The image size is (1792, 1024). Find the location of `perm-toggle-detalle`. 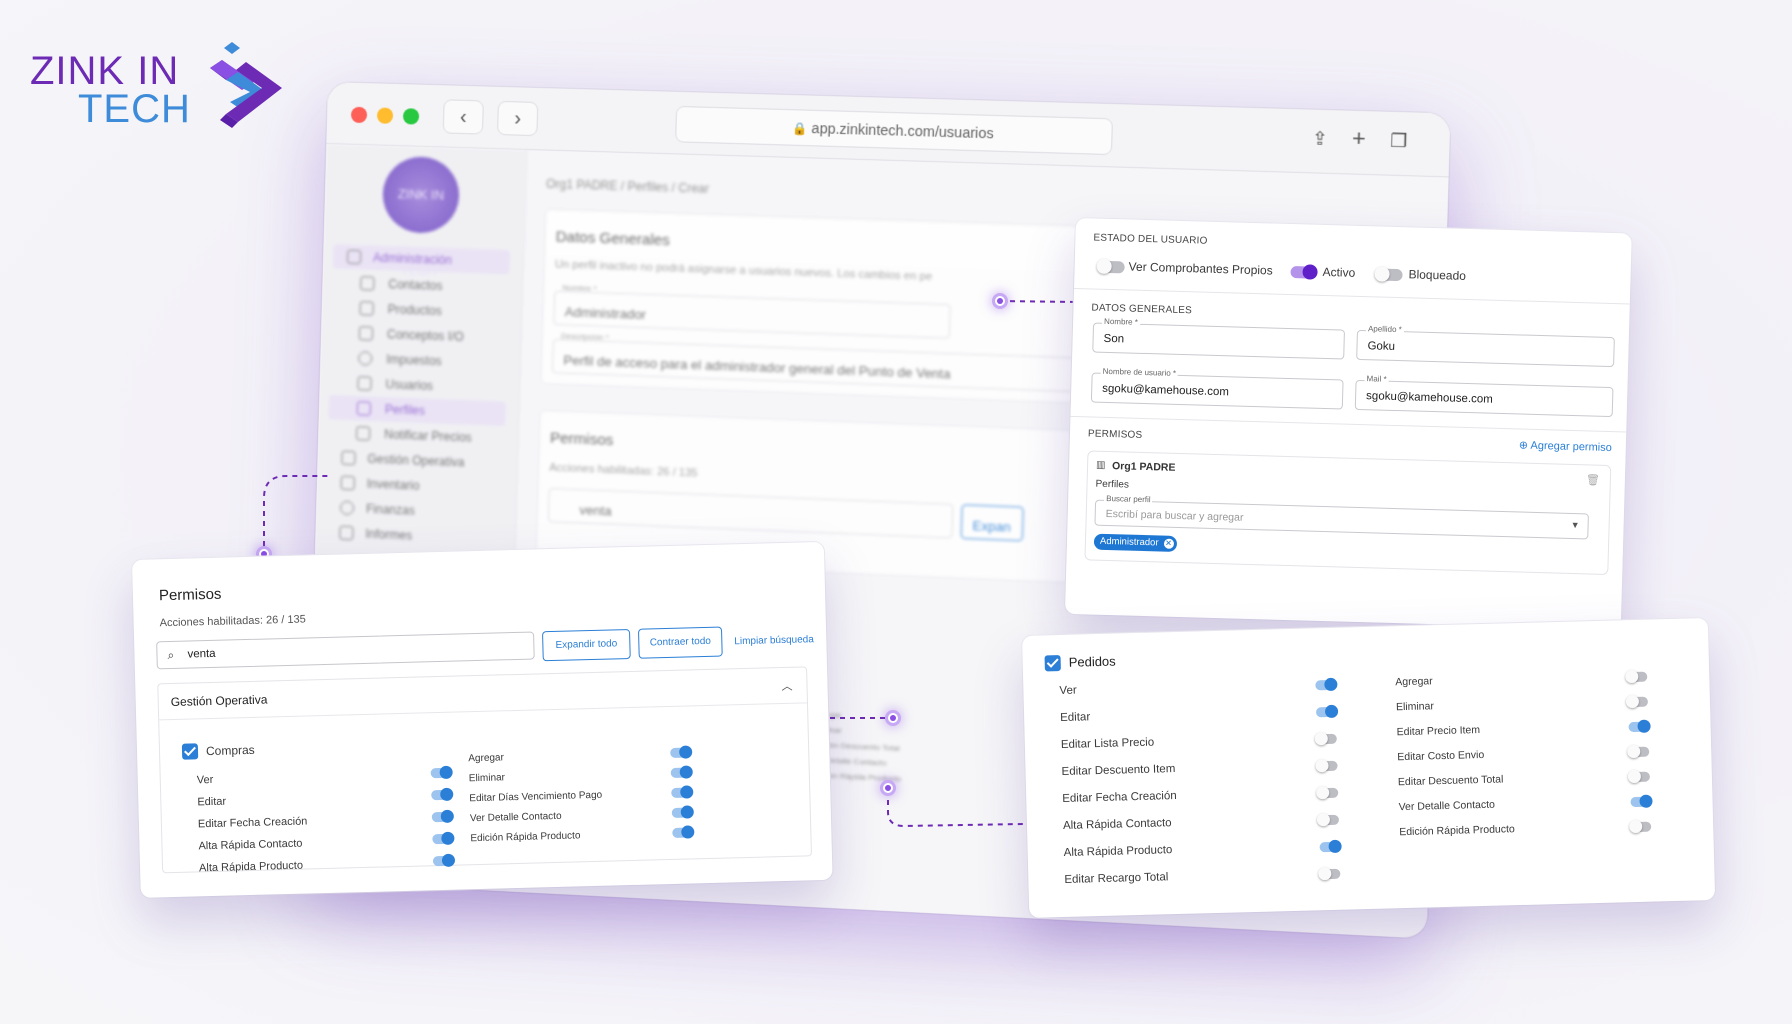

perm-toggle-detalle is located at coordinates (681, 812).